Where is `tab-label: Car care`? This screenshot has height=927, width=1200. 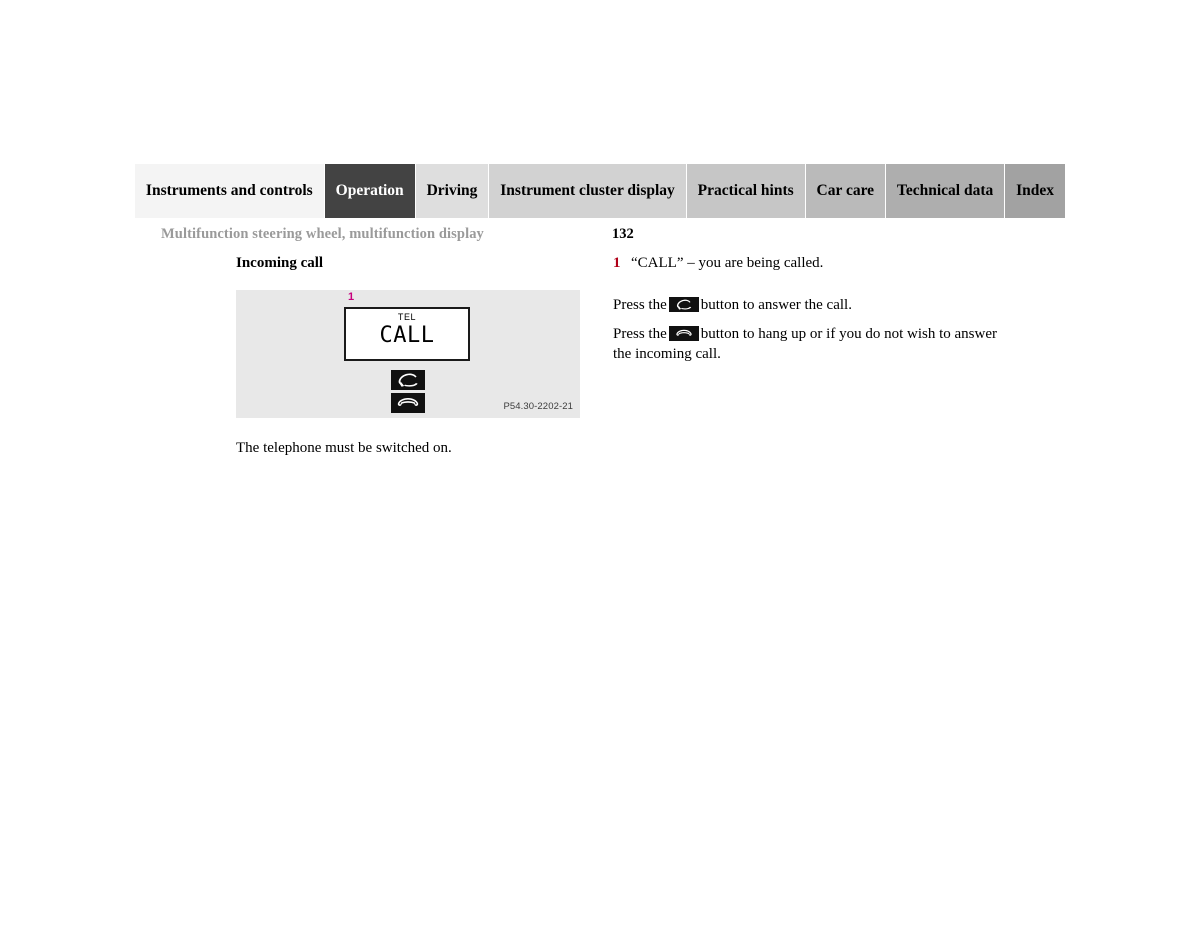 tab-label: Car care is located at coordinates (845, 191).